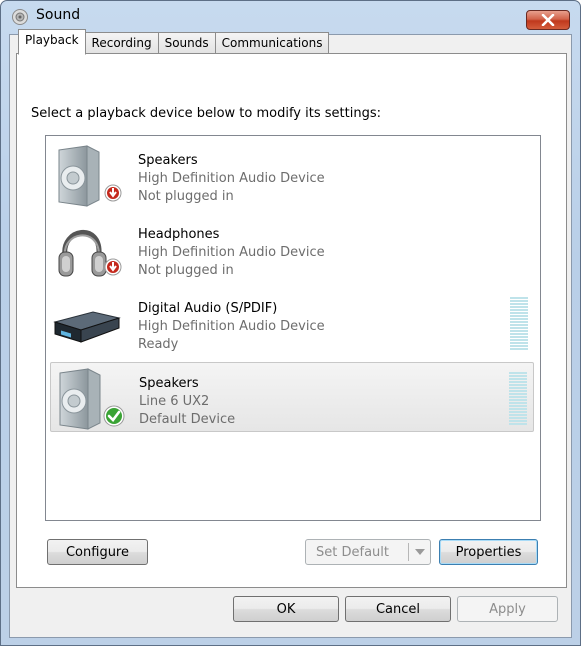  I want to click on ok-button: OK, so click(286, 609).